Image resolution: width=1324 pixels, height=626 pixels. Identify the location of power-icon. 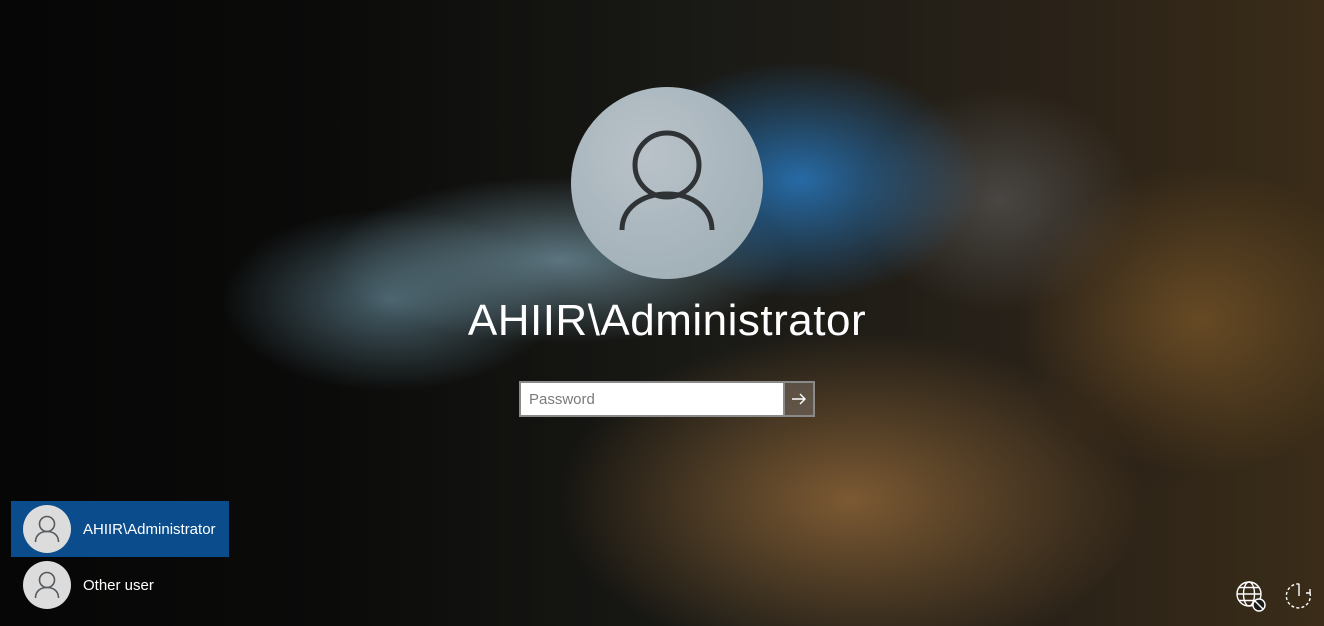
(1298, 596).